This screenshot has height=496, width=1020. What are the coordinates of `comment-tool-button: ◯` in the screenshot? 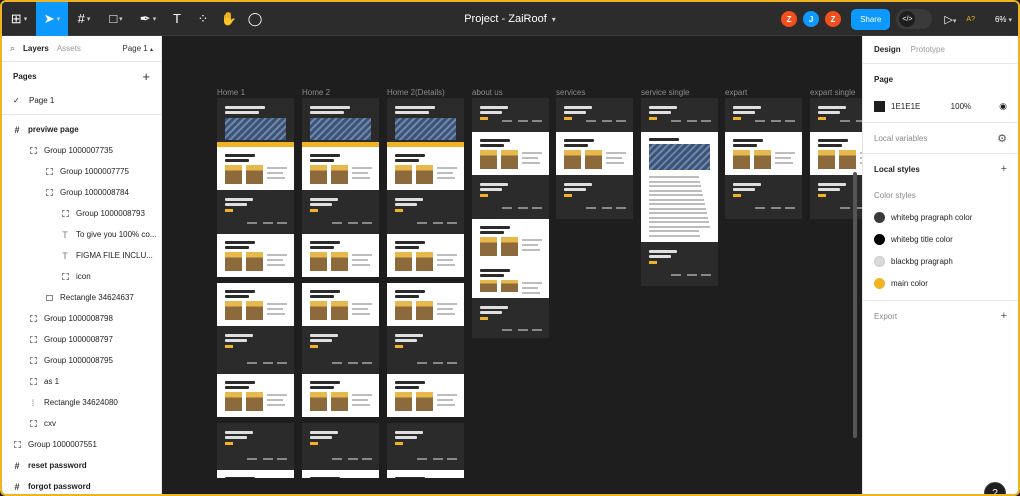 It's located at (255, 19).